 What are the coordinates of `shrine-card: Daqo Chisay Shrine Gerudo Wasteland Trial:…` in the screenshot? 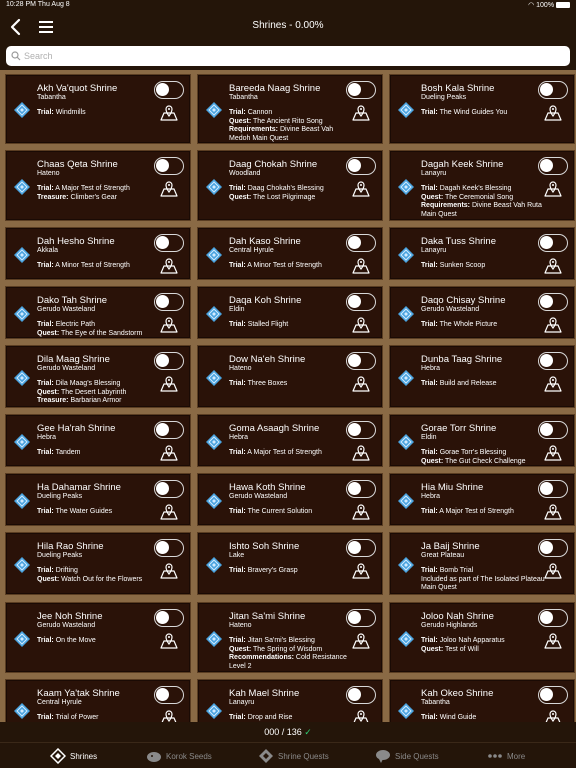 It's located at (482, 312).